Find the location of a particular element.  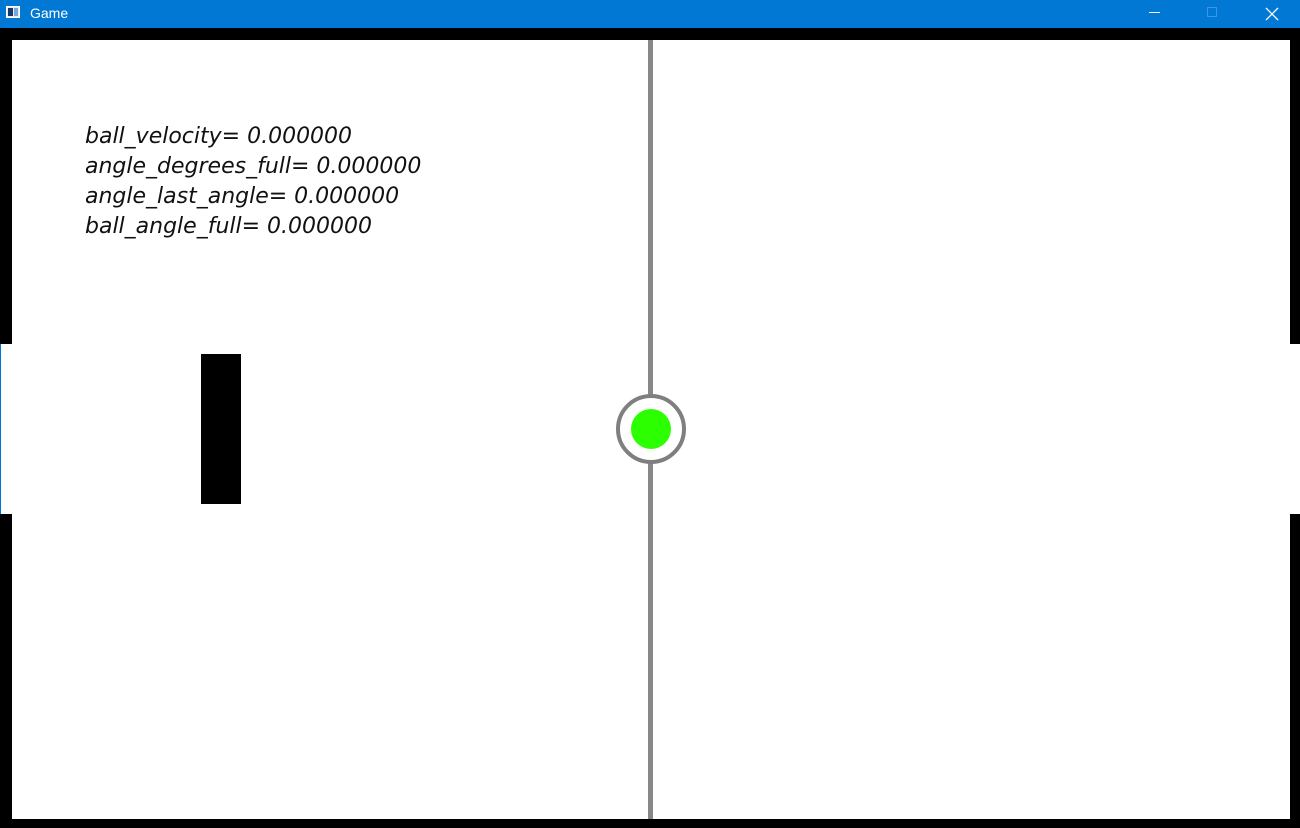

maximize-button is located at coordinates (1212, 14).